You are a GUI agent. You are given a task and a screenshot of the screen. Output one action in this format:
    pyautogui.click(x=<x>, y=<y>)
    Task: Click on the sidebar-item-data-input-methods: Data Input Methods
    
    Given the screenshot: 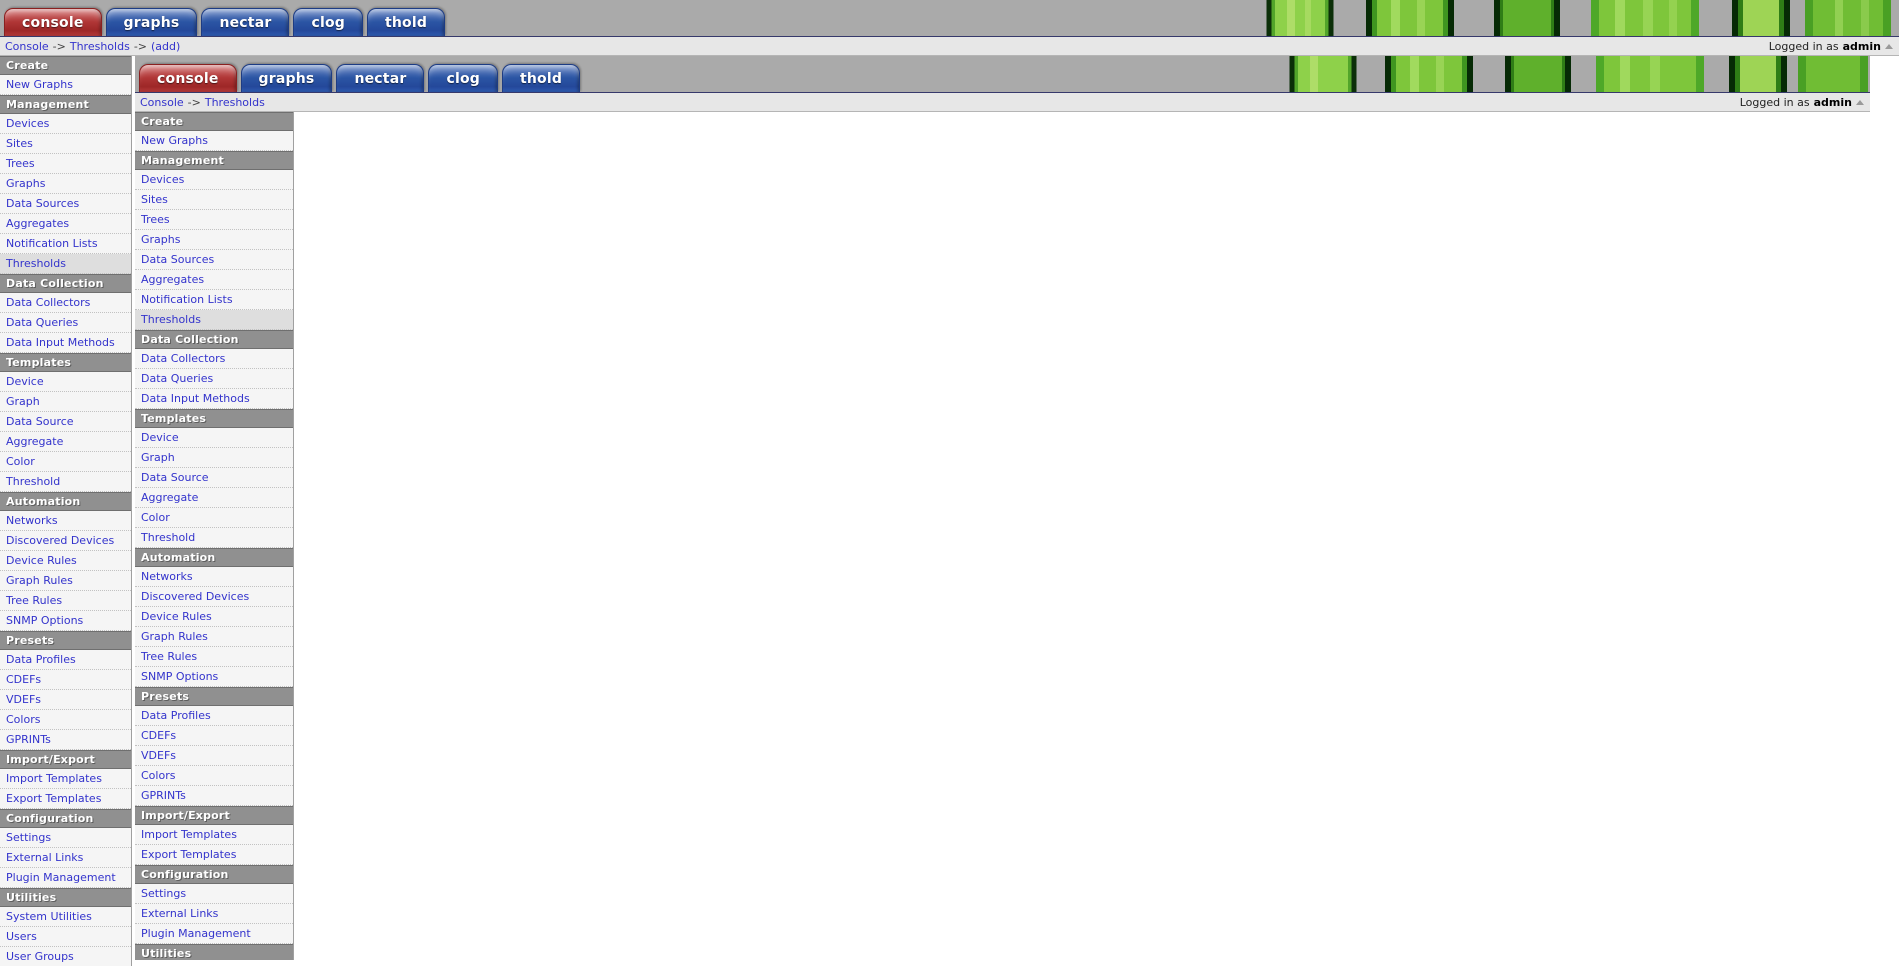 What is the action you would take?
    pyautogui.click(x=65, y=343)
    